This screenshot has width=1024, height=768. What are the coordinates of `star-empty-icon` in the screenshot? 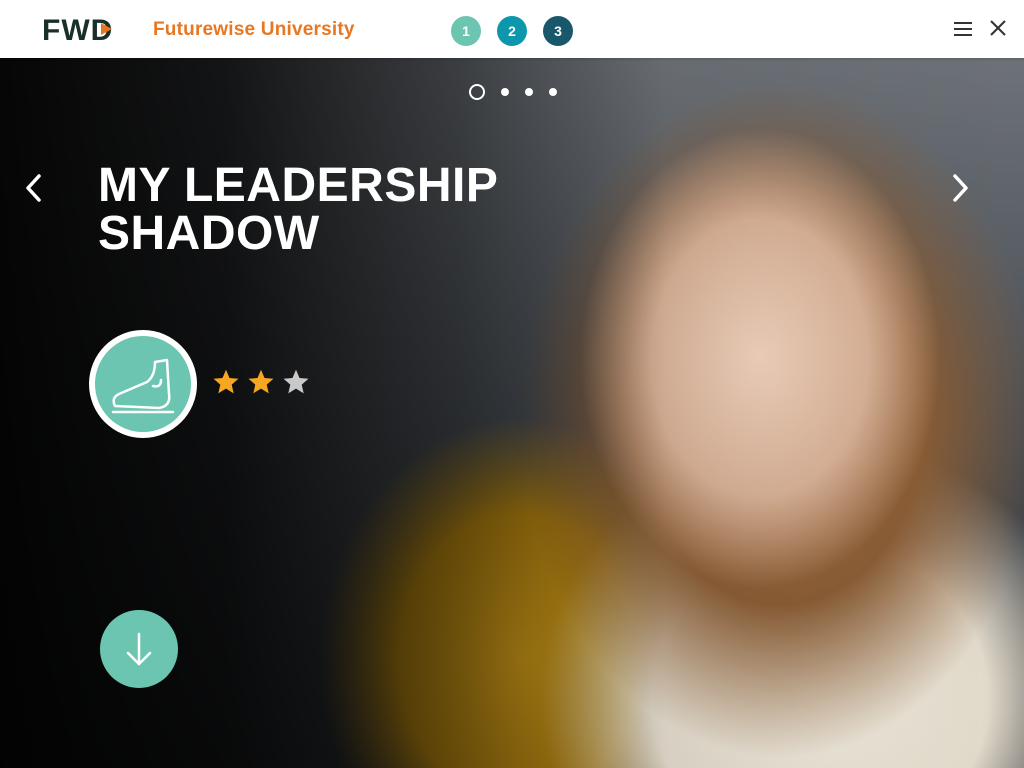 It's located at (296, 381).